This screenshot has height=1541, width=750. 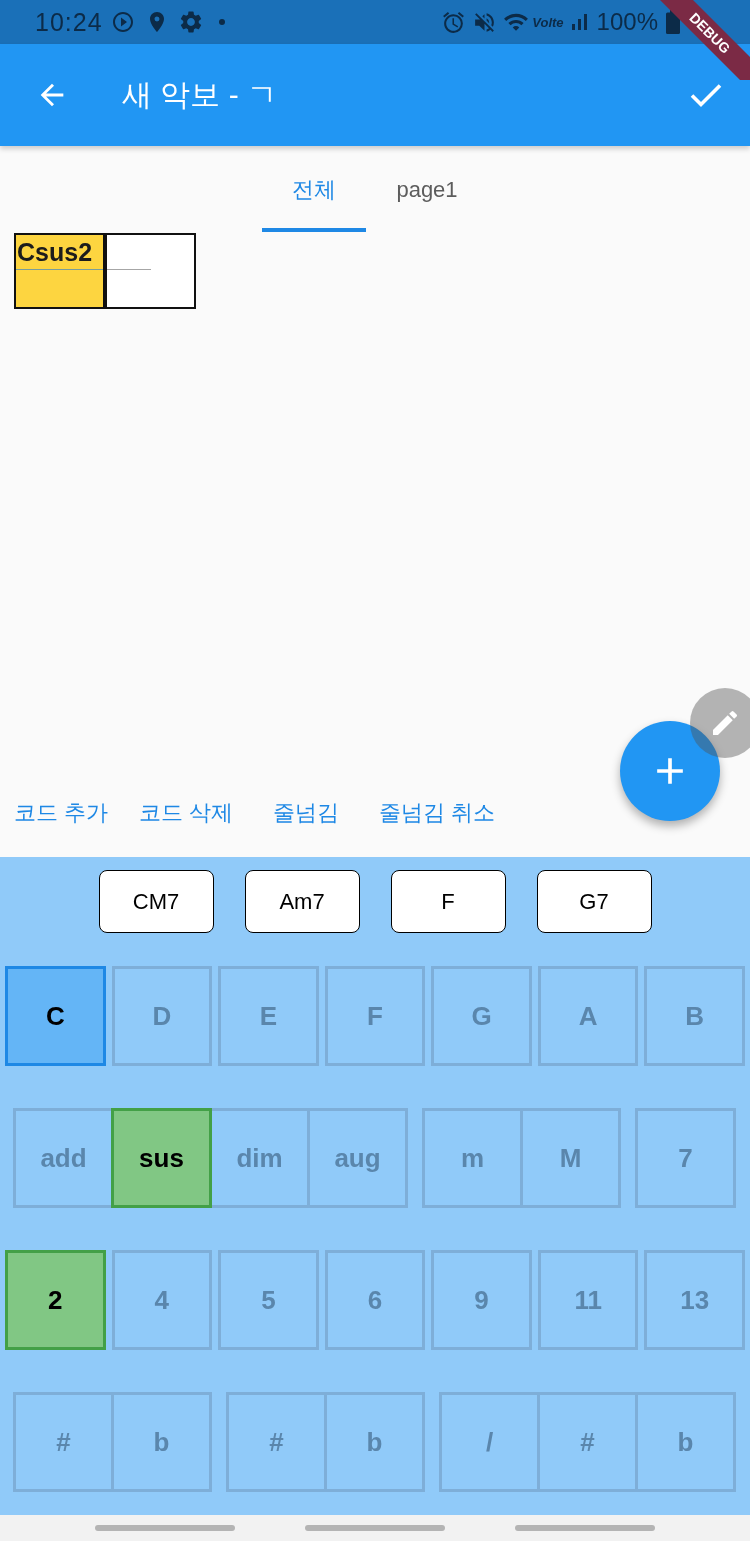 What do you see at coordinates (61, 813) in the screenshot?
I see `toolbar-action: 코드 추가` at bounding box center [61, 813].